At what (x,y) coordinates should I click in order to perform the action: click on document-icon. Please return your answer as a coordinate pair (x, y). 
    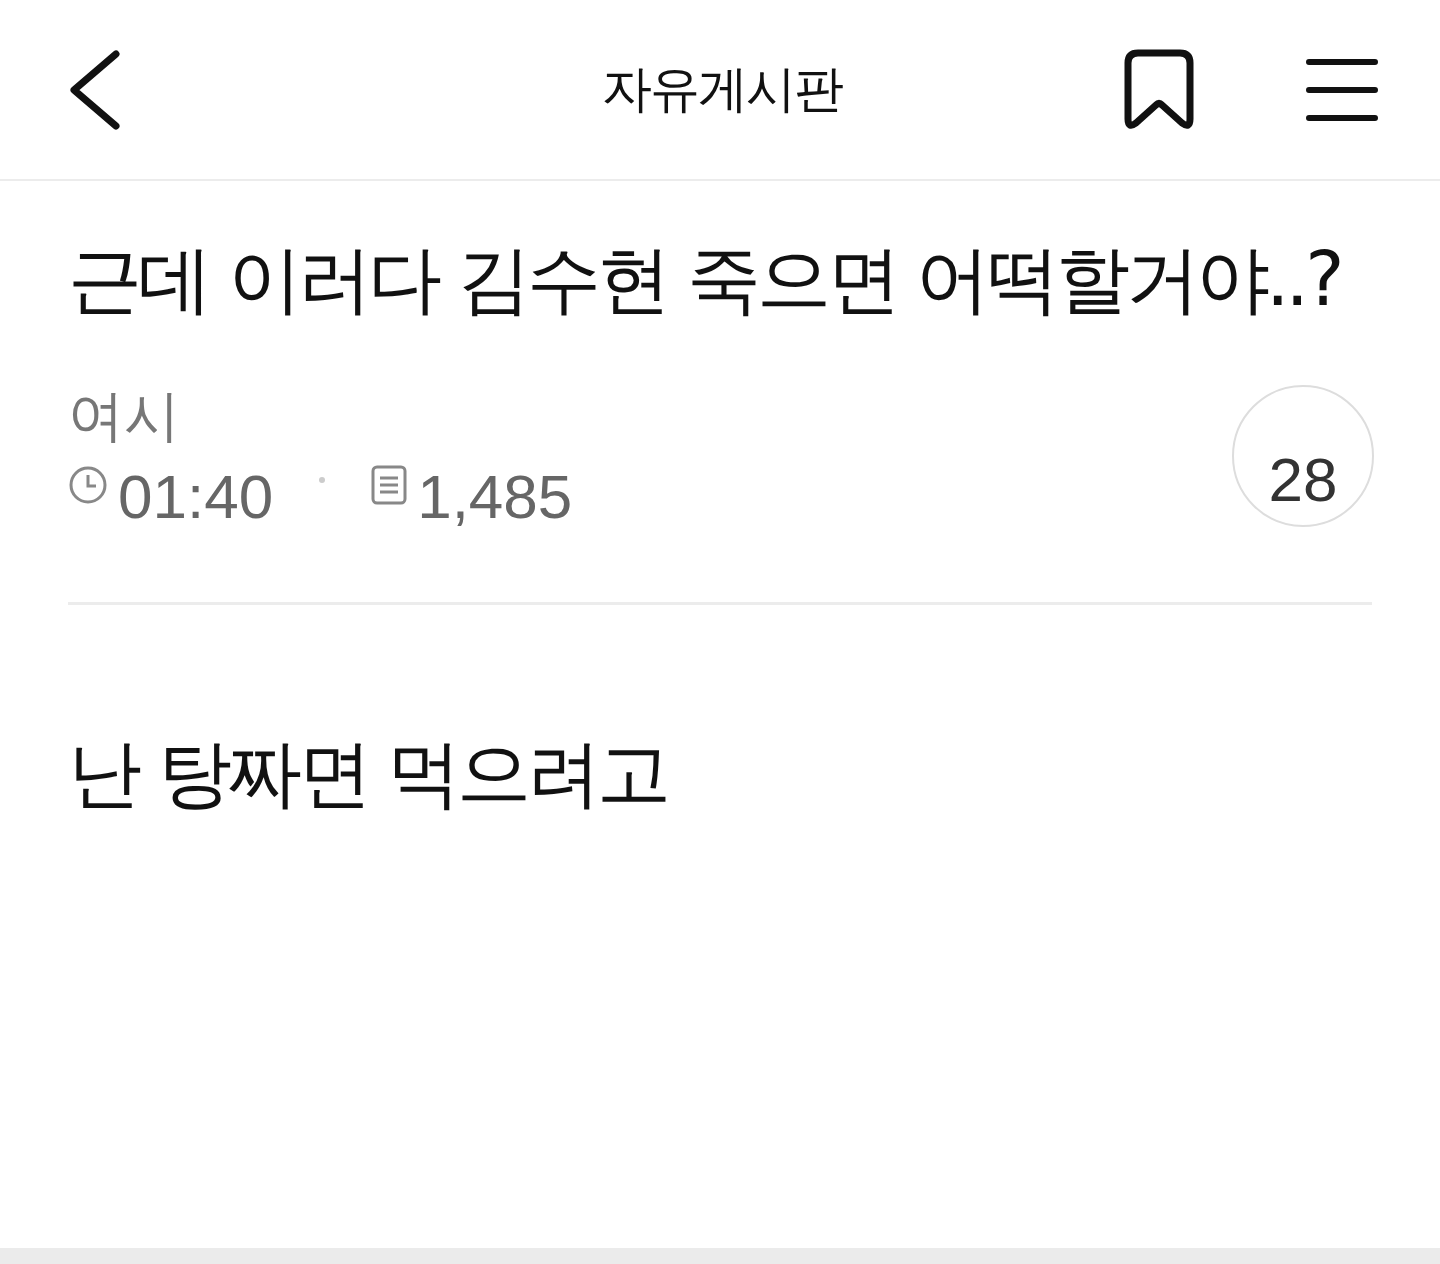
    Looking at the image, I should click on (389, 485).